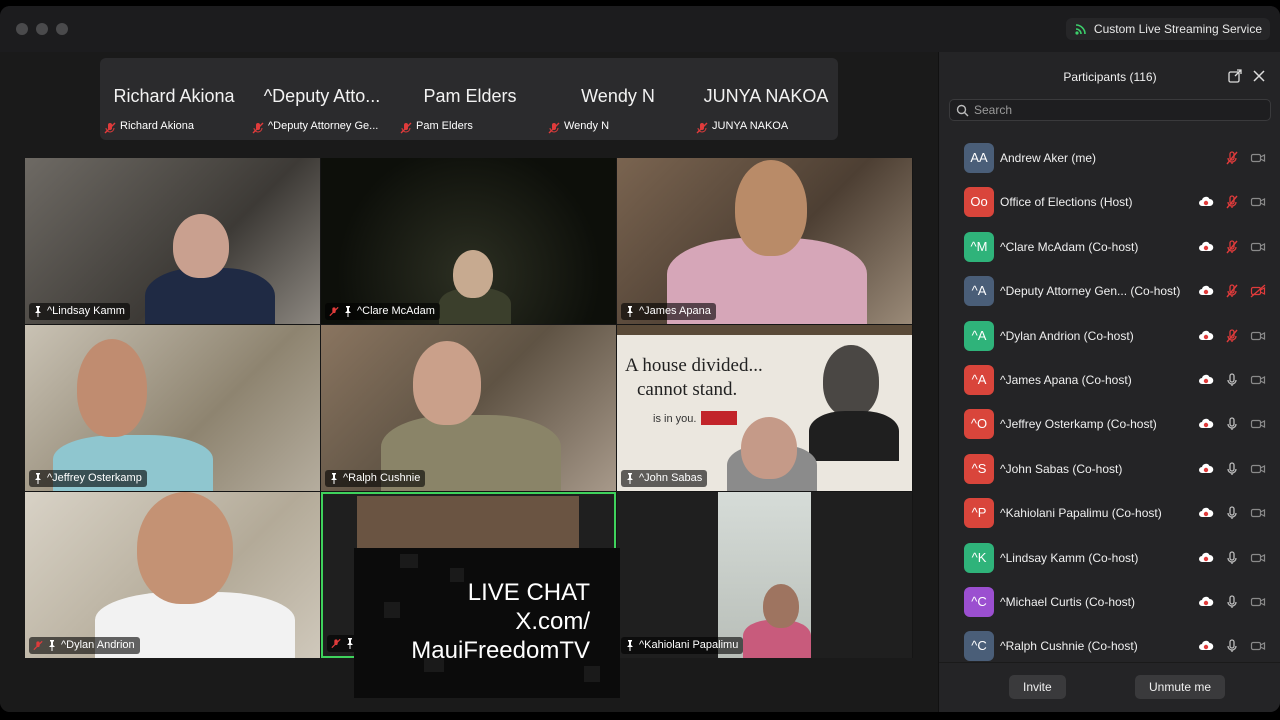 The width and height of the screenshot is (1280, 720). I want to click on pop-out-icon, so click(1235, 76).